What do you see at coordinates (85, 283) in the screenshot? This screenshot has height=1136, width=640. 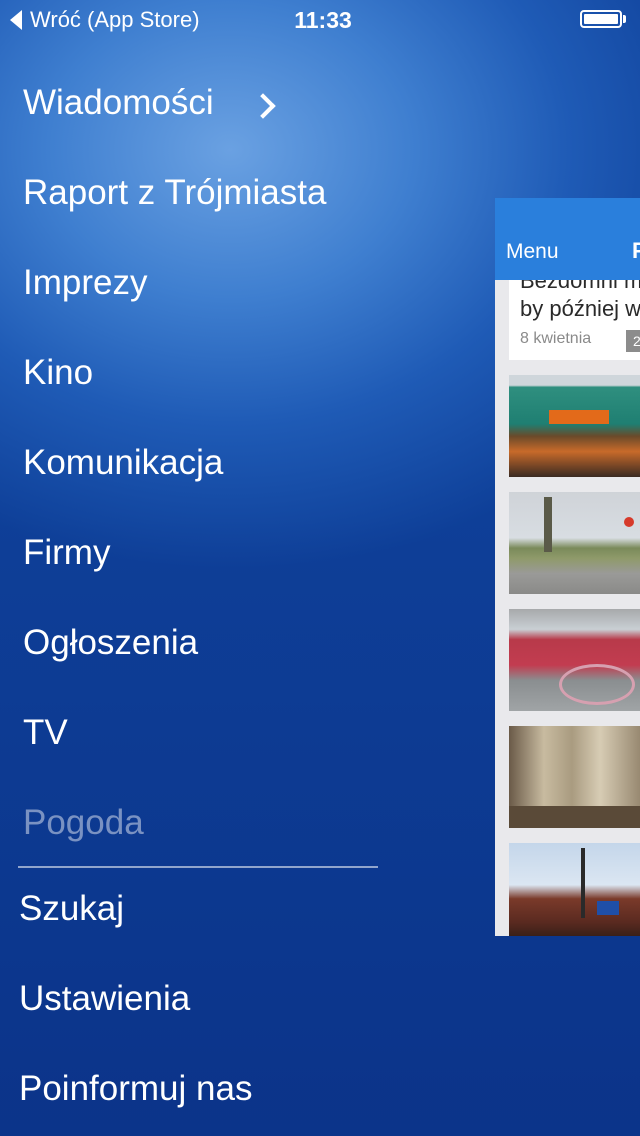 I see `menu-item-imprezy: Imprezy` at bounding box center [85, 283].